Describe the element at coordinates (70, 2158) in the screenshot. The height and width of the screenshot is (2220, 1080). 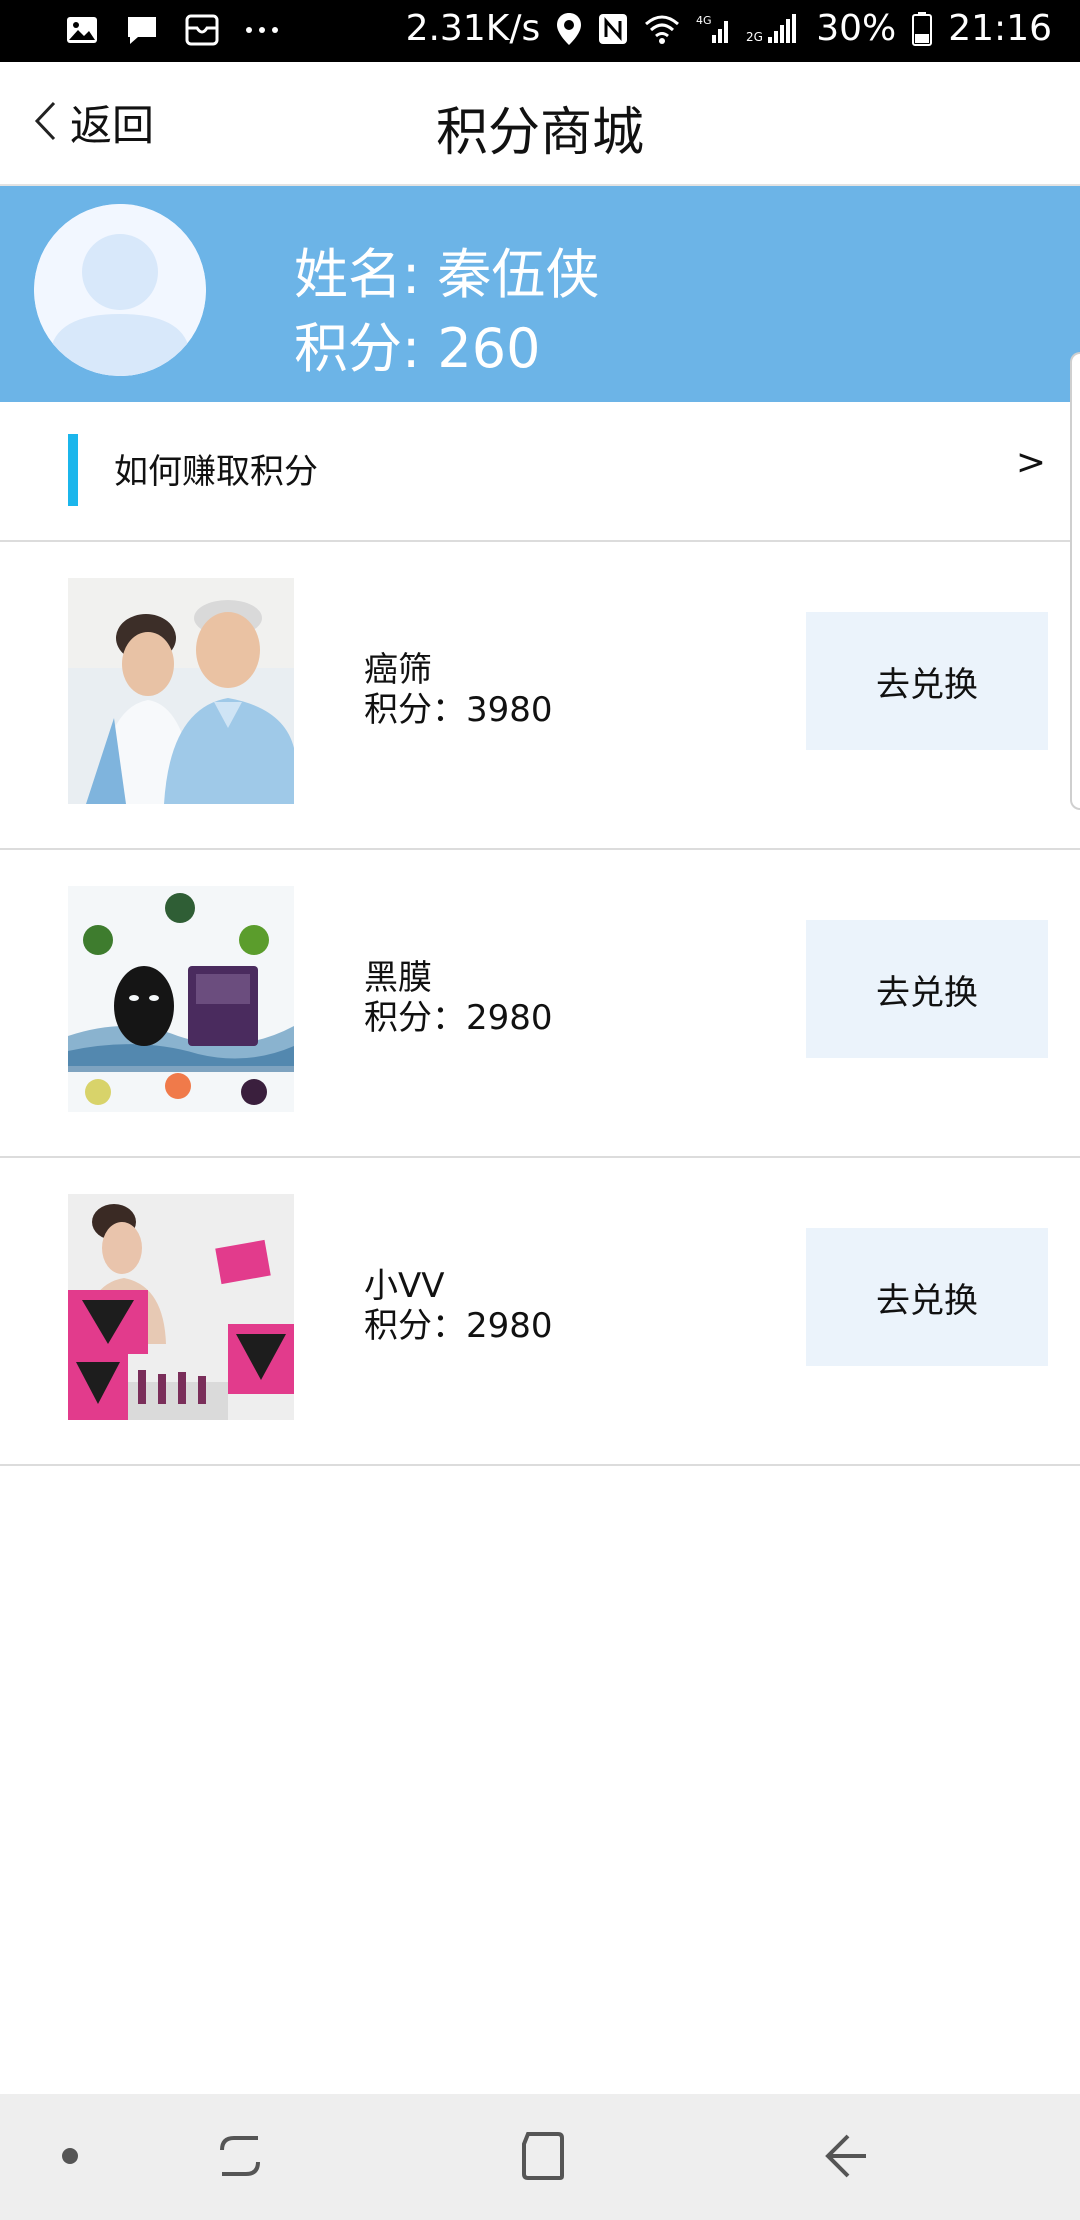
I see `nav-dot-icon` at that location.